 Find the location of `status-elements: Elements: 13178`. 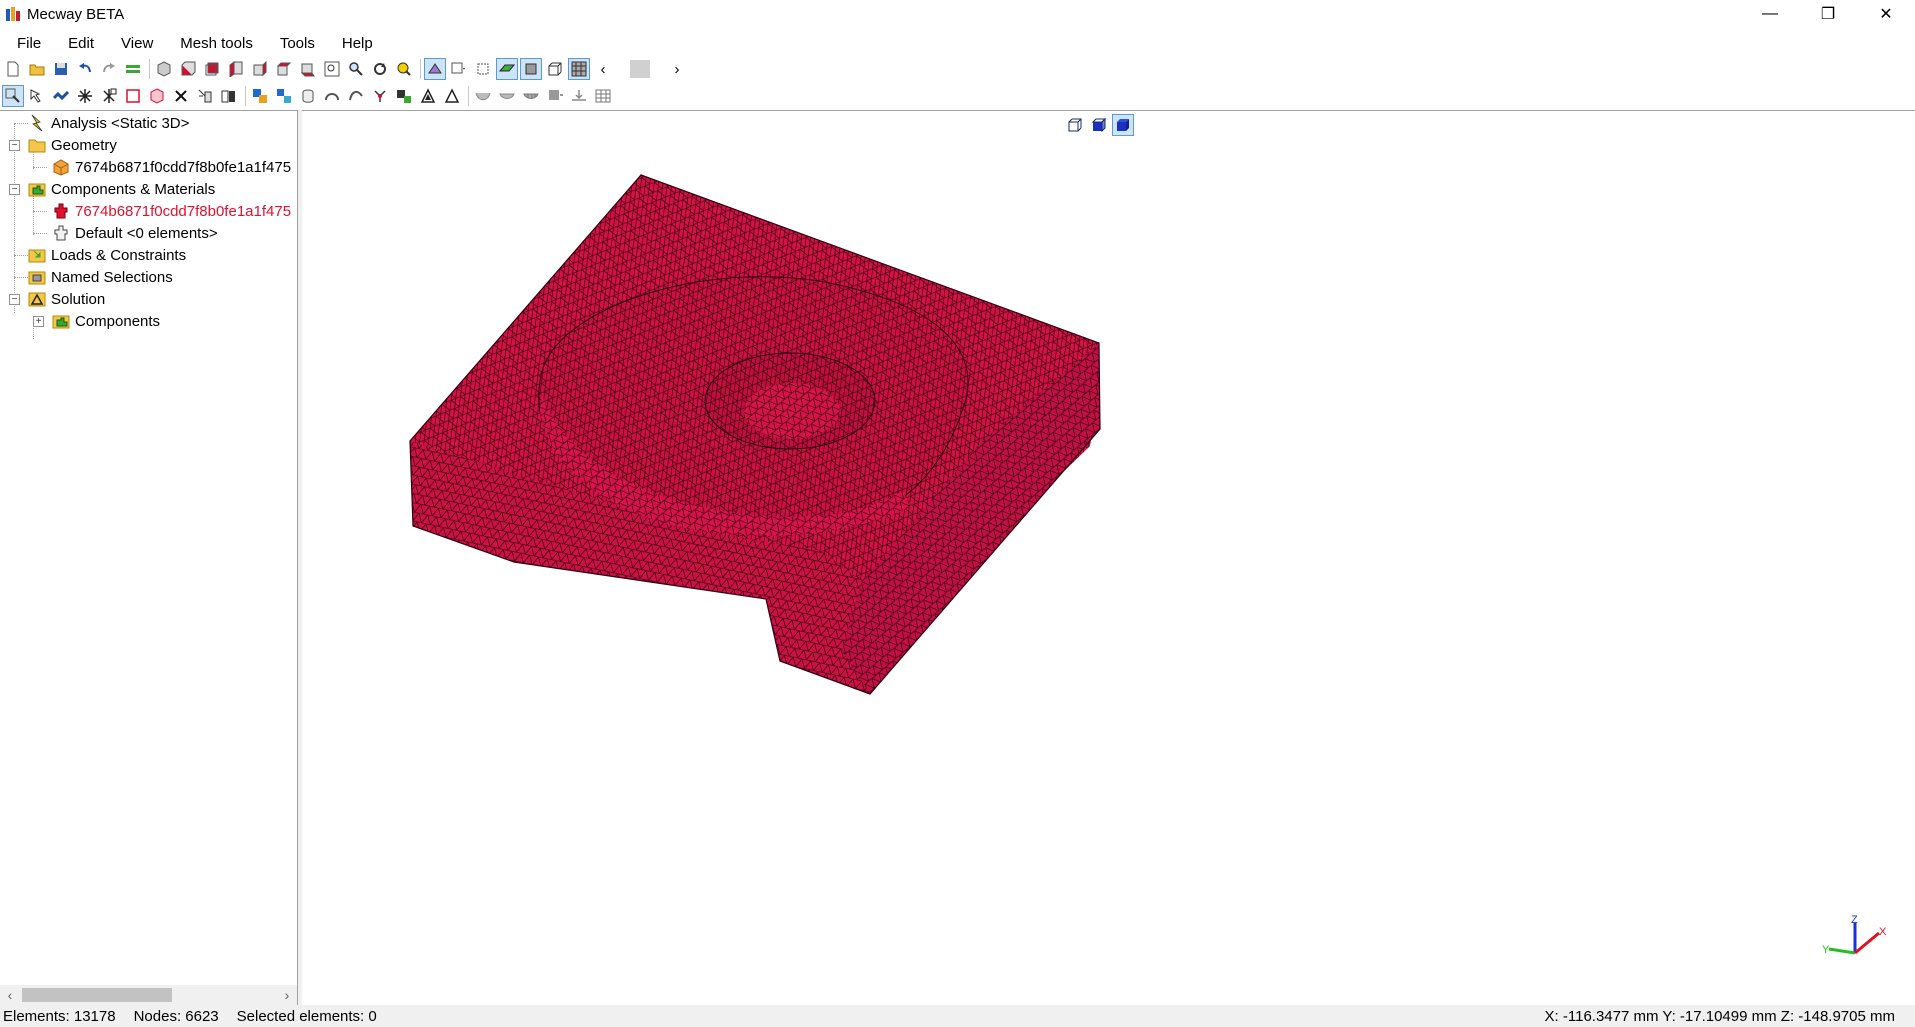

status-elements: Elements: 13178 is located at coordinates (59, 1016).